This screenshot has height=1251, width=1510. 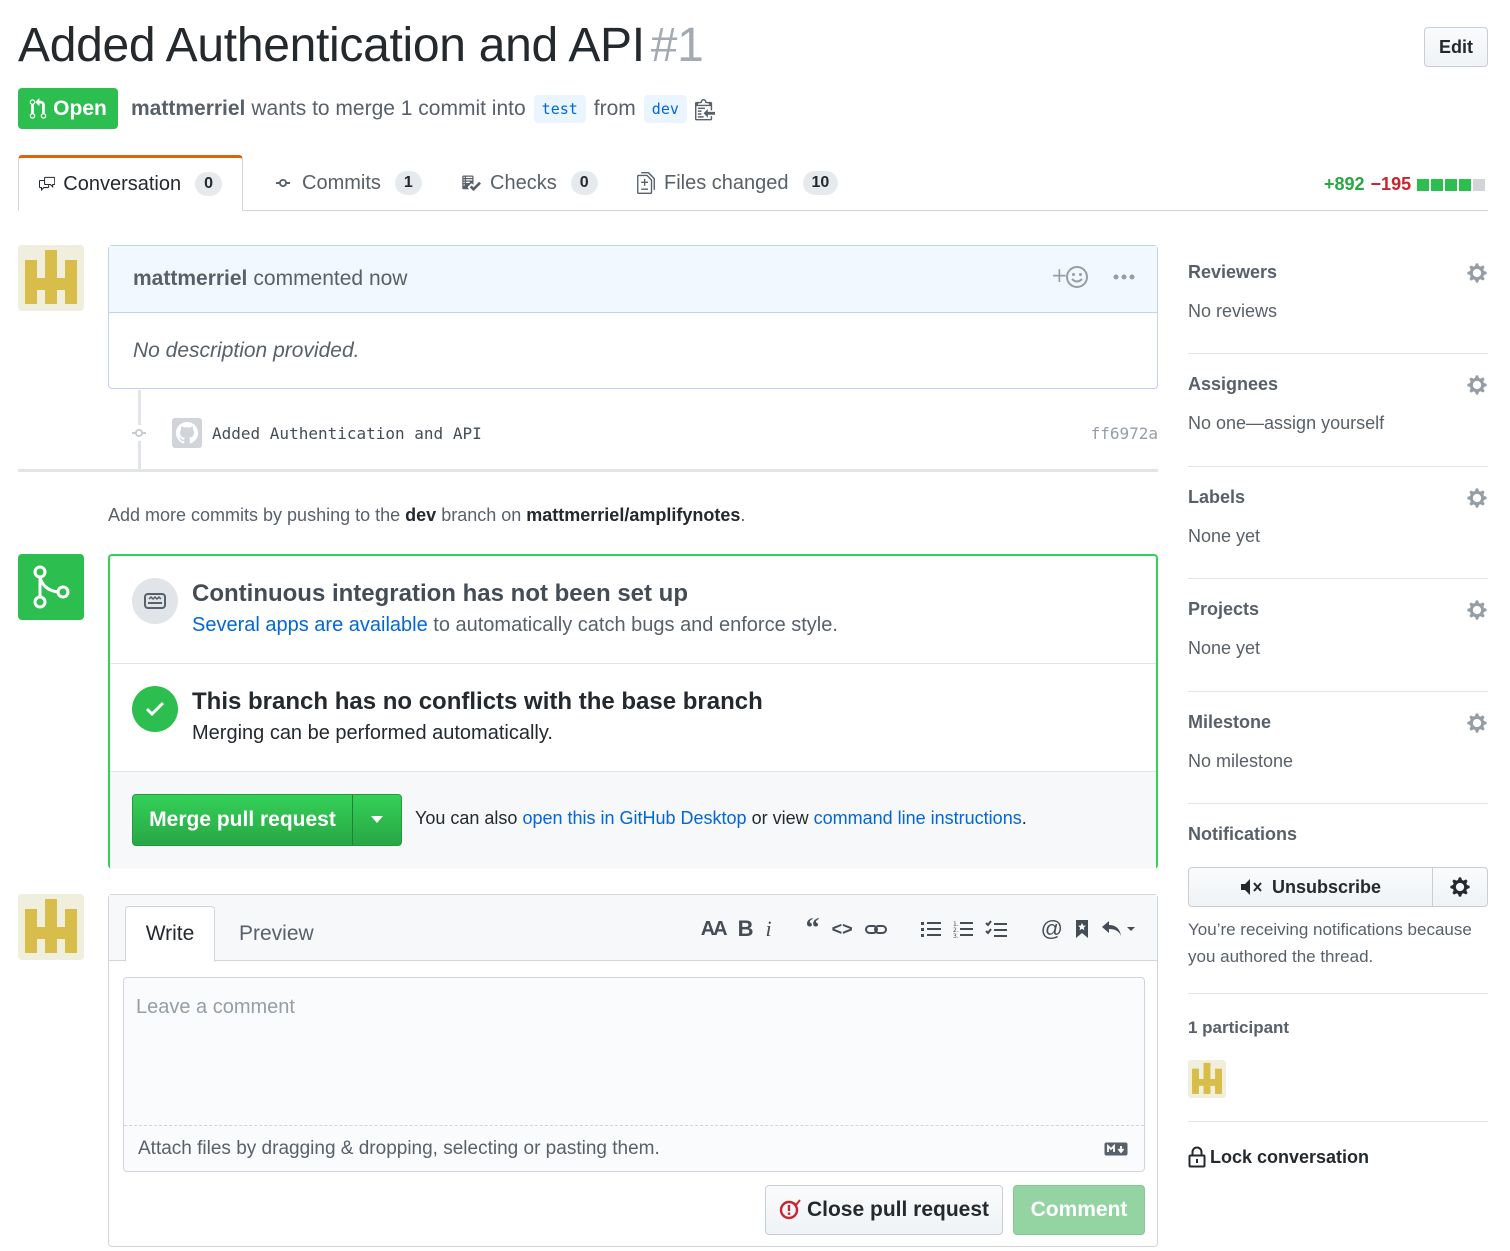 What do you see at coordinates (1338, 497) in the screenshot?
I see `labels-title: Labels` at bounding box center [1338, 497].